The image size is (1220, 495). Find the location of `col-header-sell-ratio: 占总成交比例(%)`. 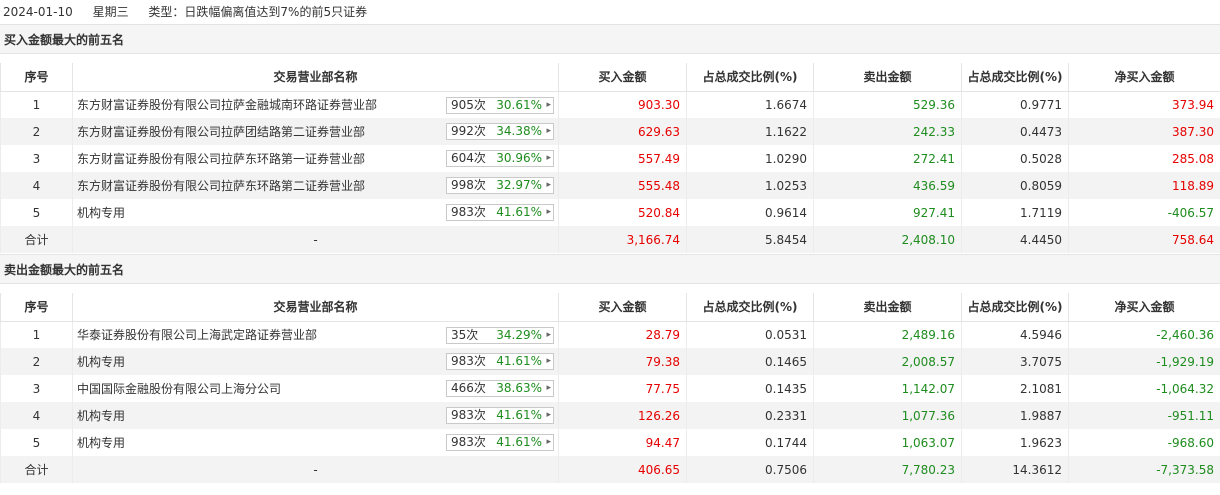

col-header-sell-ratio: 占总成交比例(%) is located at coordinates (1015, 77).